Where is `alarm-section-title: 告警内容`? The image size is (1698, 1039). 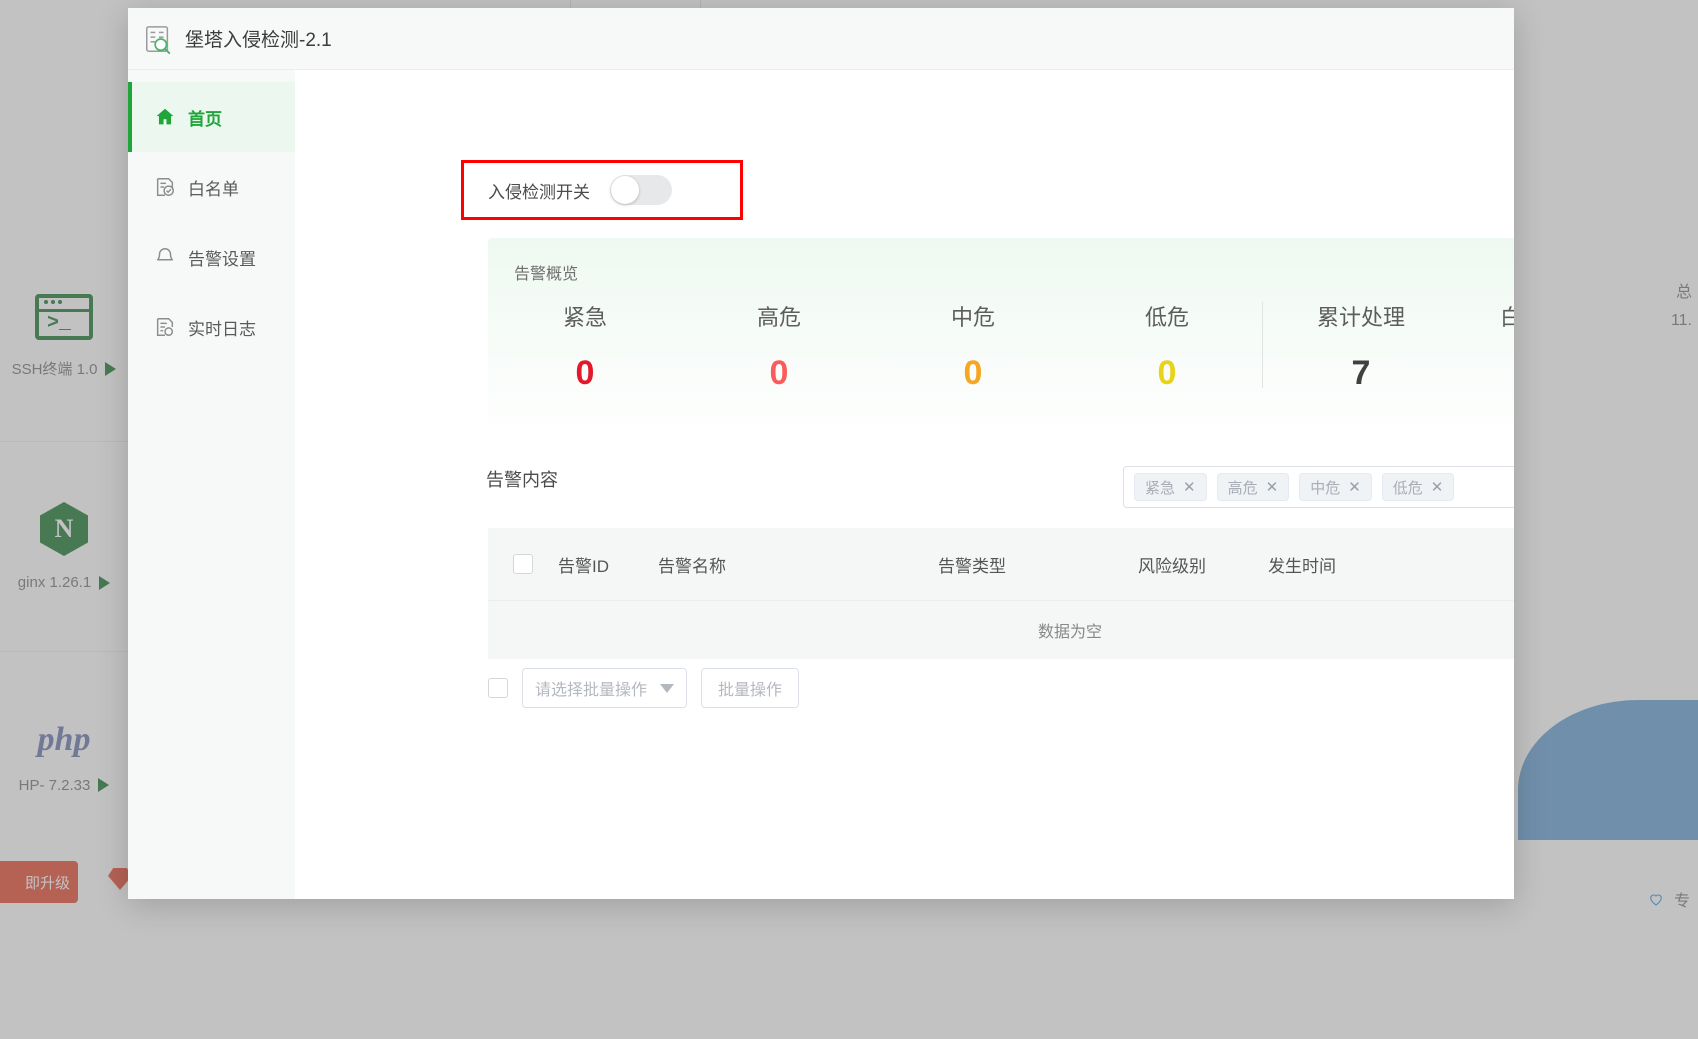 alarm-section-title: 告警内容 is located at coordinates (522, 480).